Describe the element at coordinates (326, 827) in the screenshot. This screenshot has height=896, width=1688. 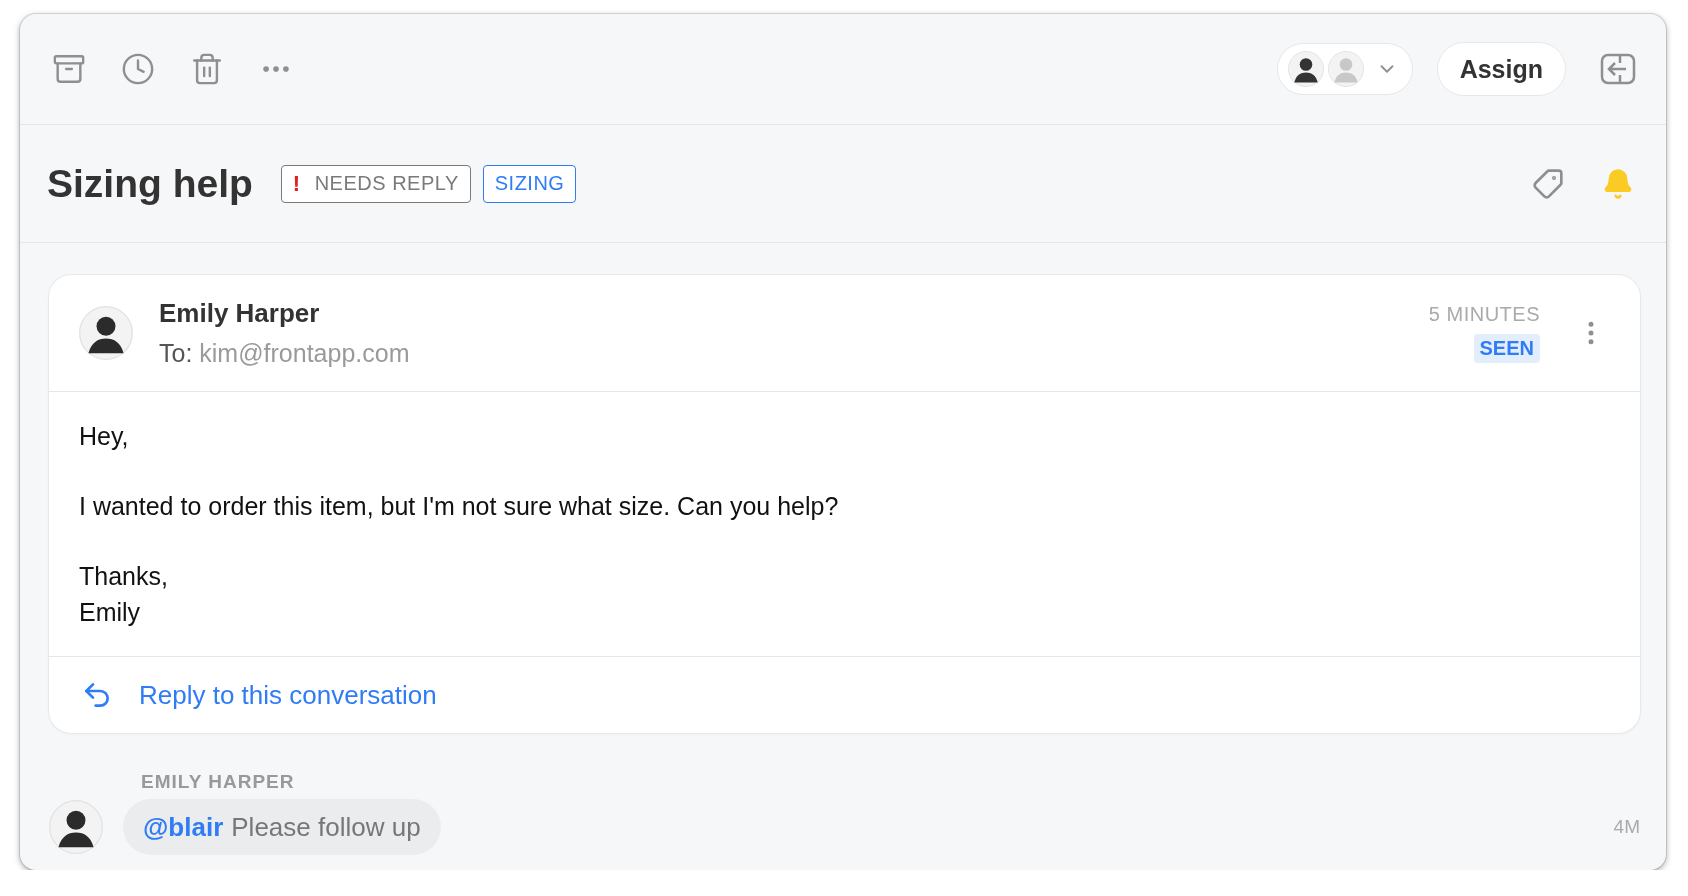
I see `comment-text: Please follow up` at that location.